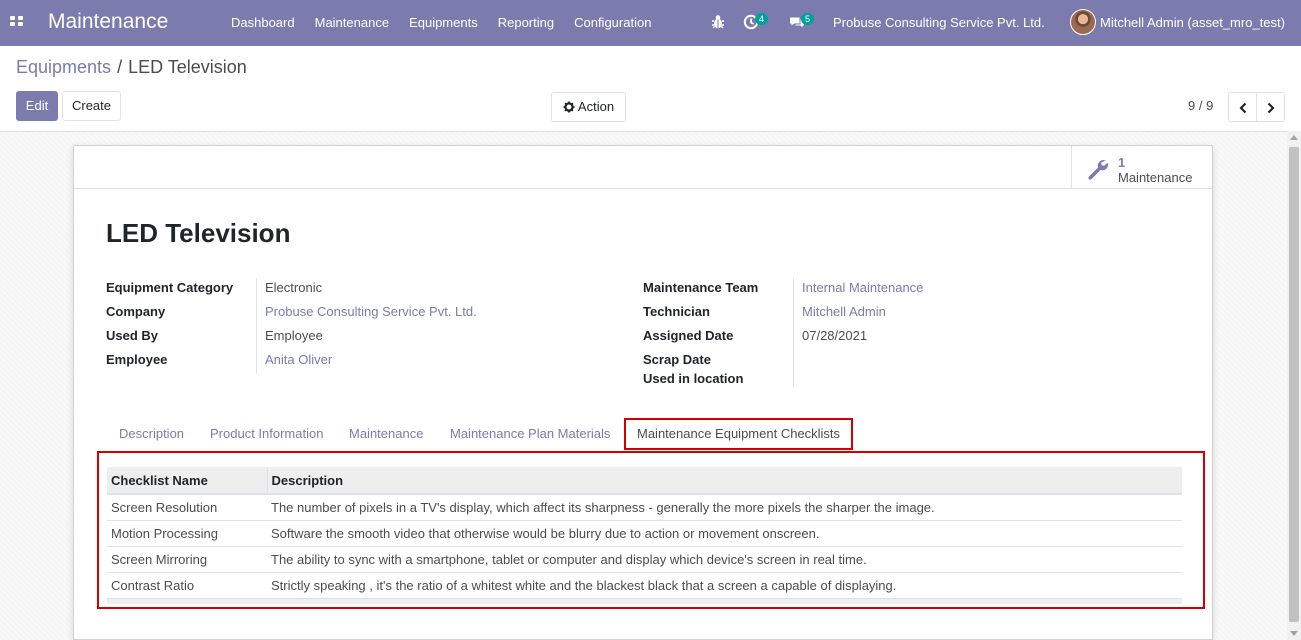 The height and width of the screenshot is (640, 1301). I want to click on menu-configuration: Configuration, so click(612, 23).